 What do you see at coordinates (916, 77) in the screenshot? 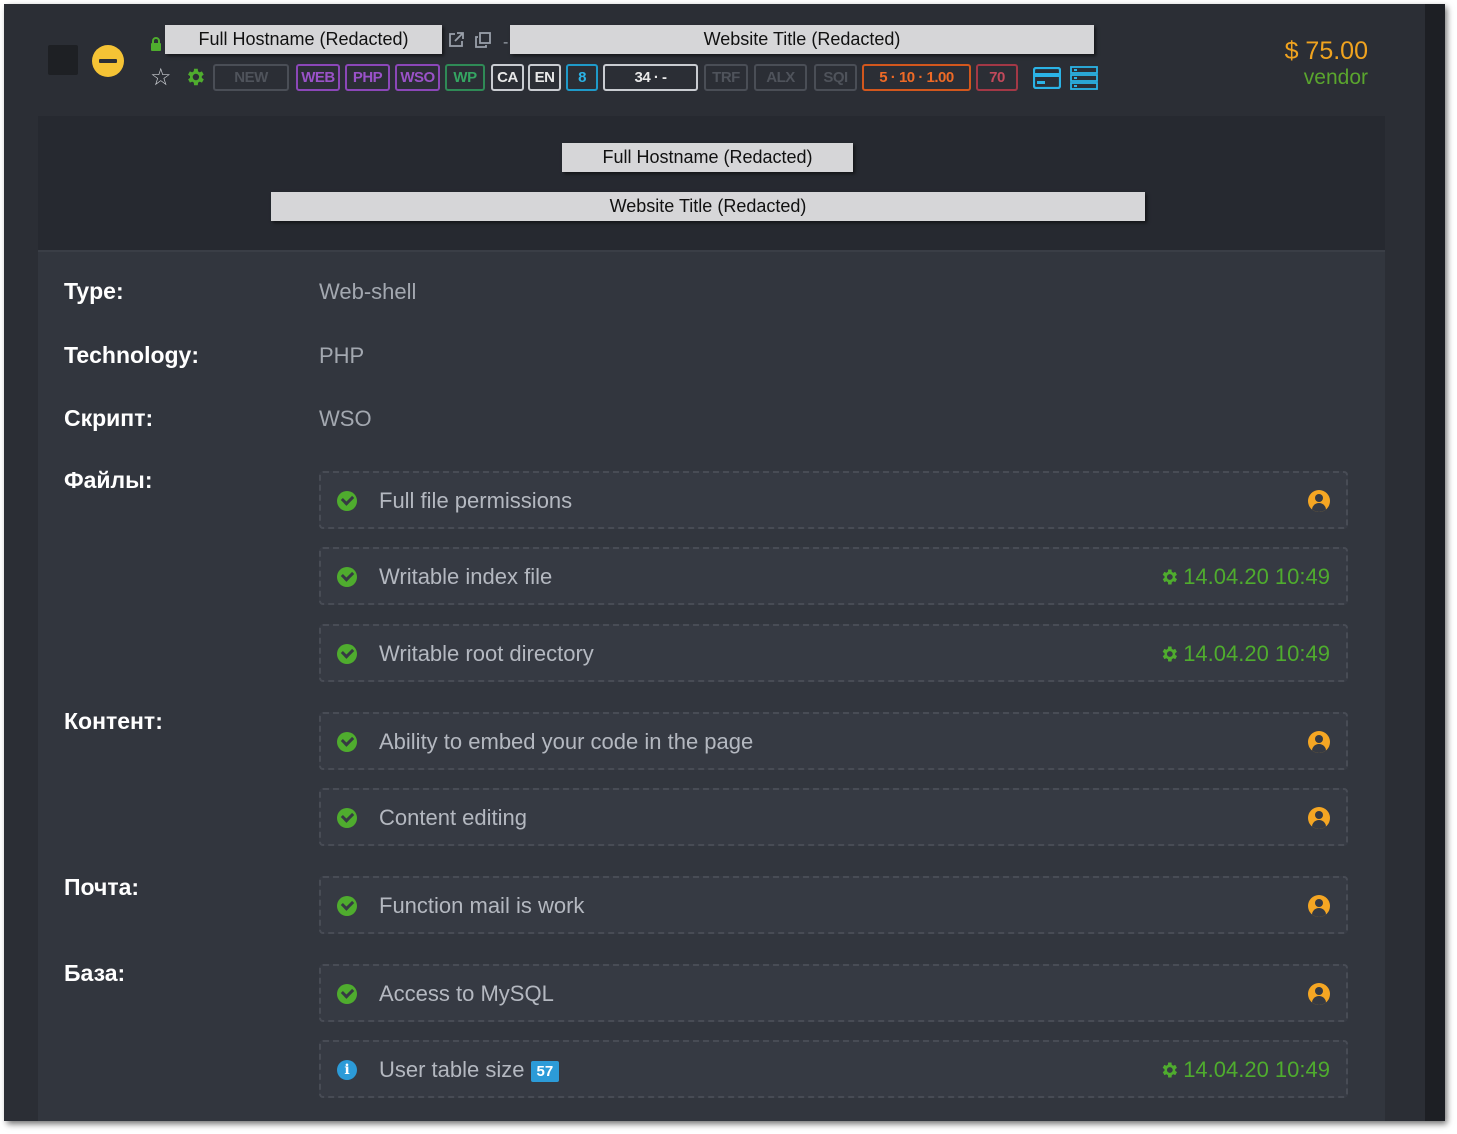
I see `badge-stats: 5 · 10 · 1.00` at bounding box center [916, 77].